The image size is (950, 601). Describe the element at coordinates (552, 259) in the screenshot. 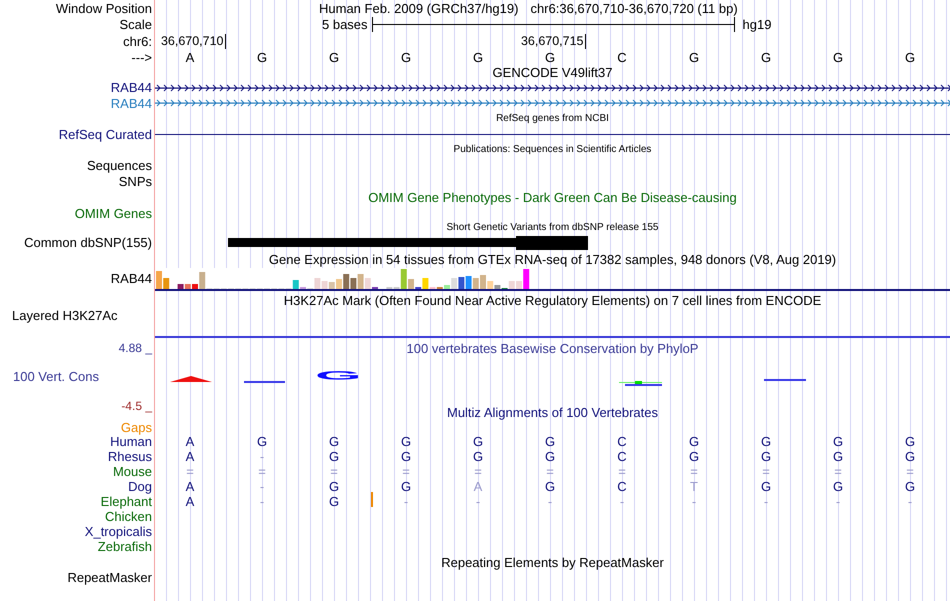

I see `track-title: Gene Expression in 54 tissues from GTEx RNA-seq of 17382 samples, 948 donors (V8, Aug 2019)` at that location.